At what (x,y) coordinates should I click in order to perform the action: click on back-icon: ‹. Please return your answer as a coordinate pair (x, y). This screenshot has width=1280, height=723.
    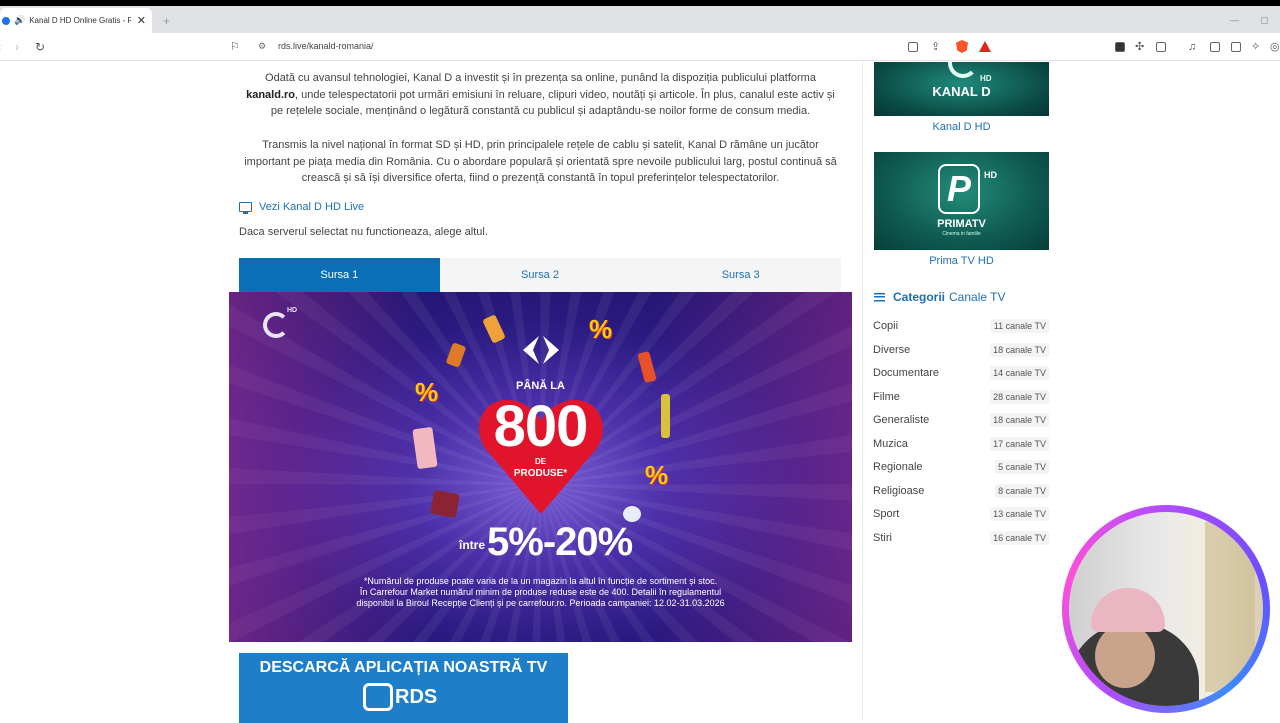
    Looking at the image, I should click on (0, 47).